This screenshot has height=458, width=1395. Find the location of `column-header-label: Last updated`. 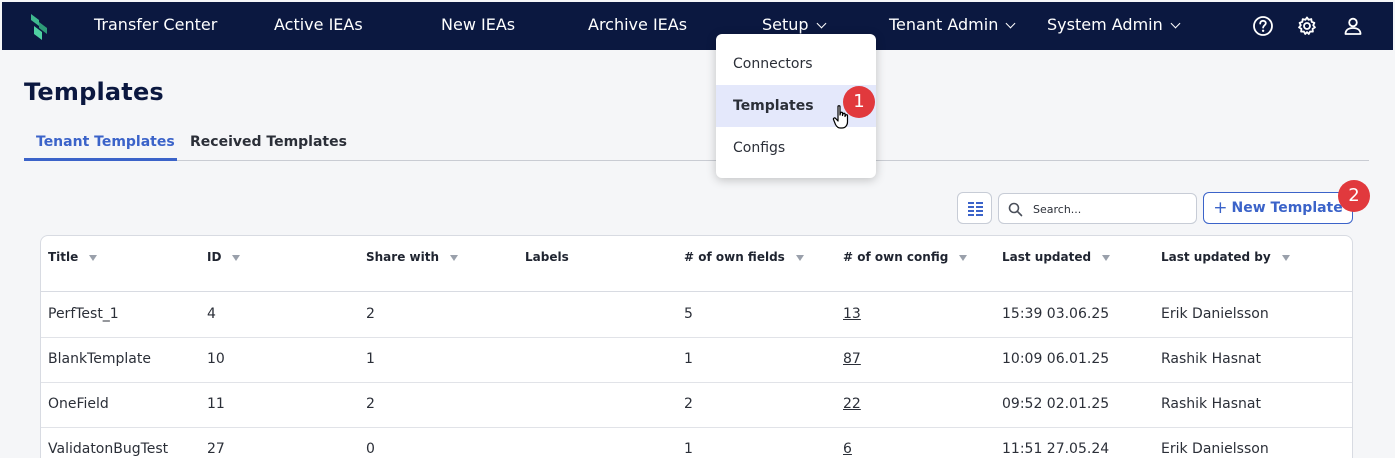

column-header-label: Last updated is located at coordinates (1047, 257).